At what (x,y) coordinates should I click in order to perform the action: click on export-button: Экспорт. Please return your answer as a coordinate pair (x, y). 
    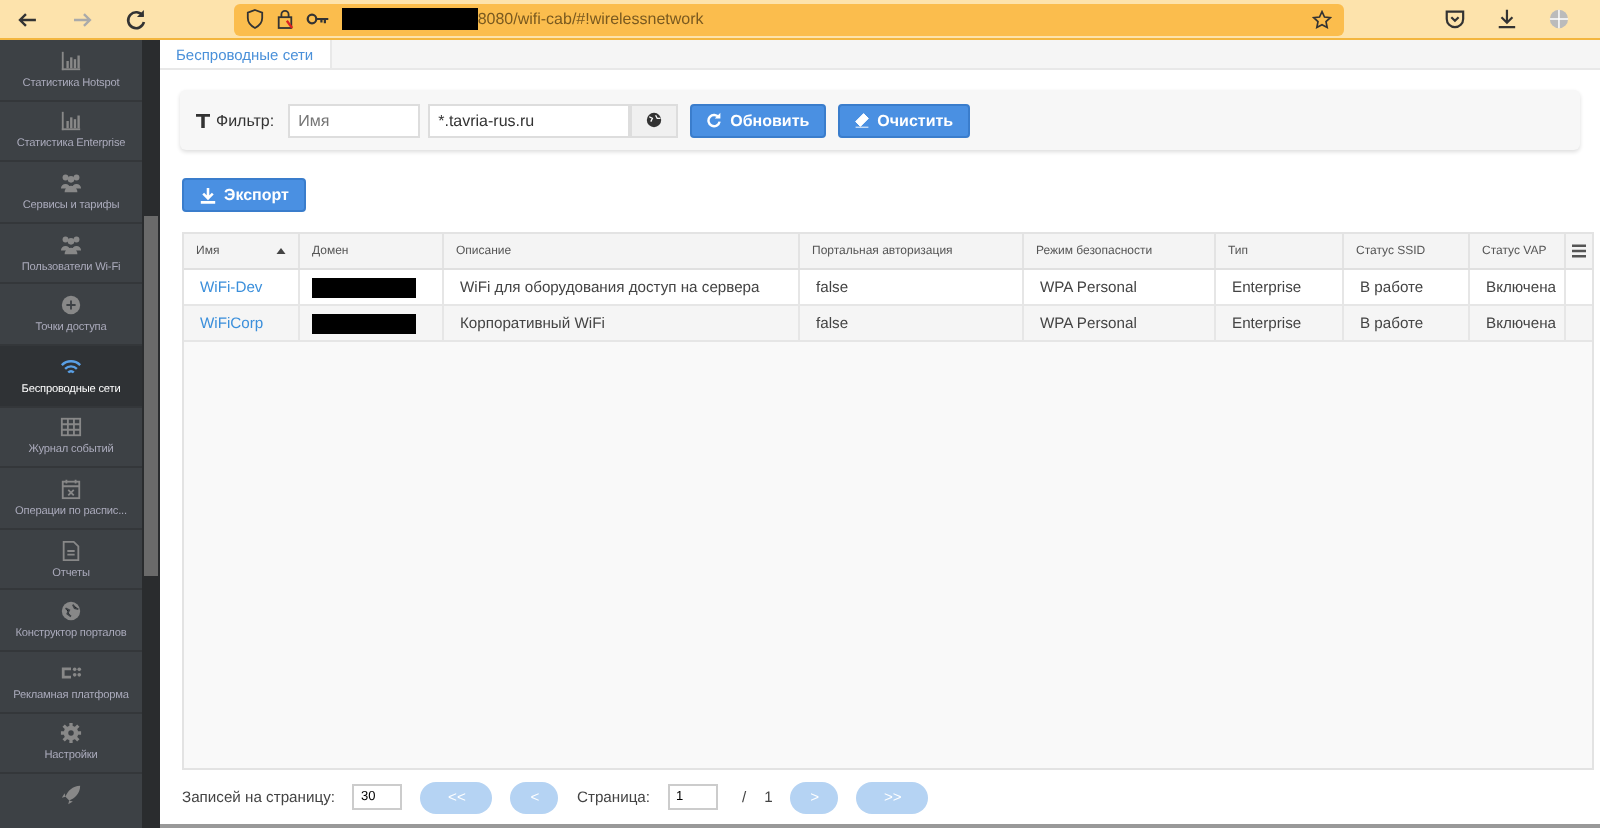
    Looking at the image, I should click on (244, 195).